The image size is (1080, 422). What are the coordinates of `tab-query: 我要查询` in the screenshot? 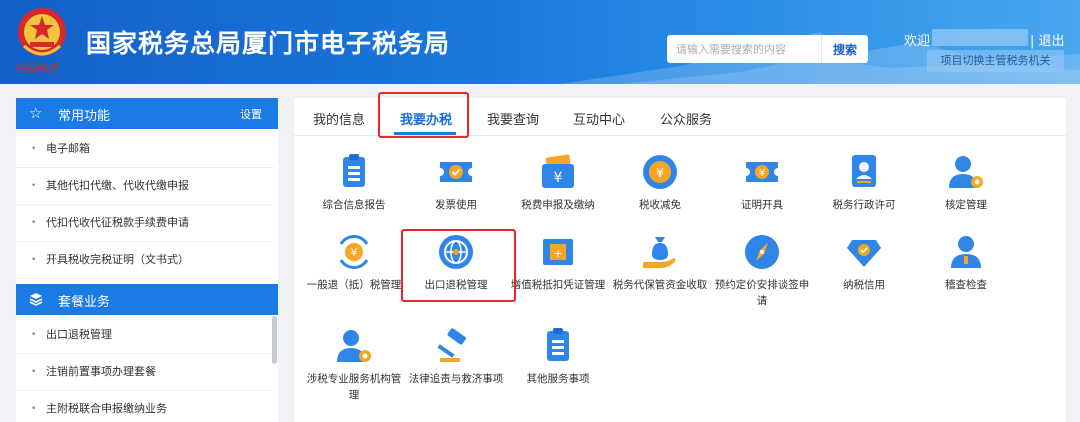 It's located at (513, 118).